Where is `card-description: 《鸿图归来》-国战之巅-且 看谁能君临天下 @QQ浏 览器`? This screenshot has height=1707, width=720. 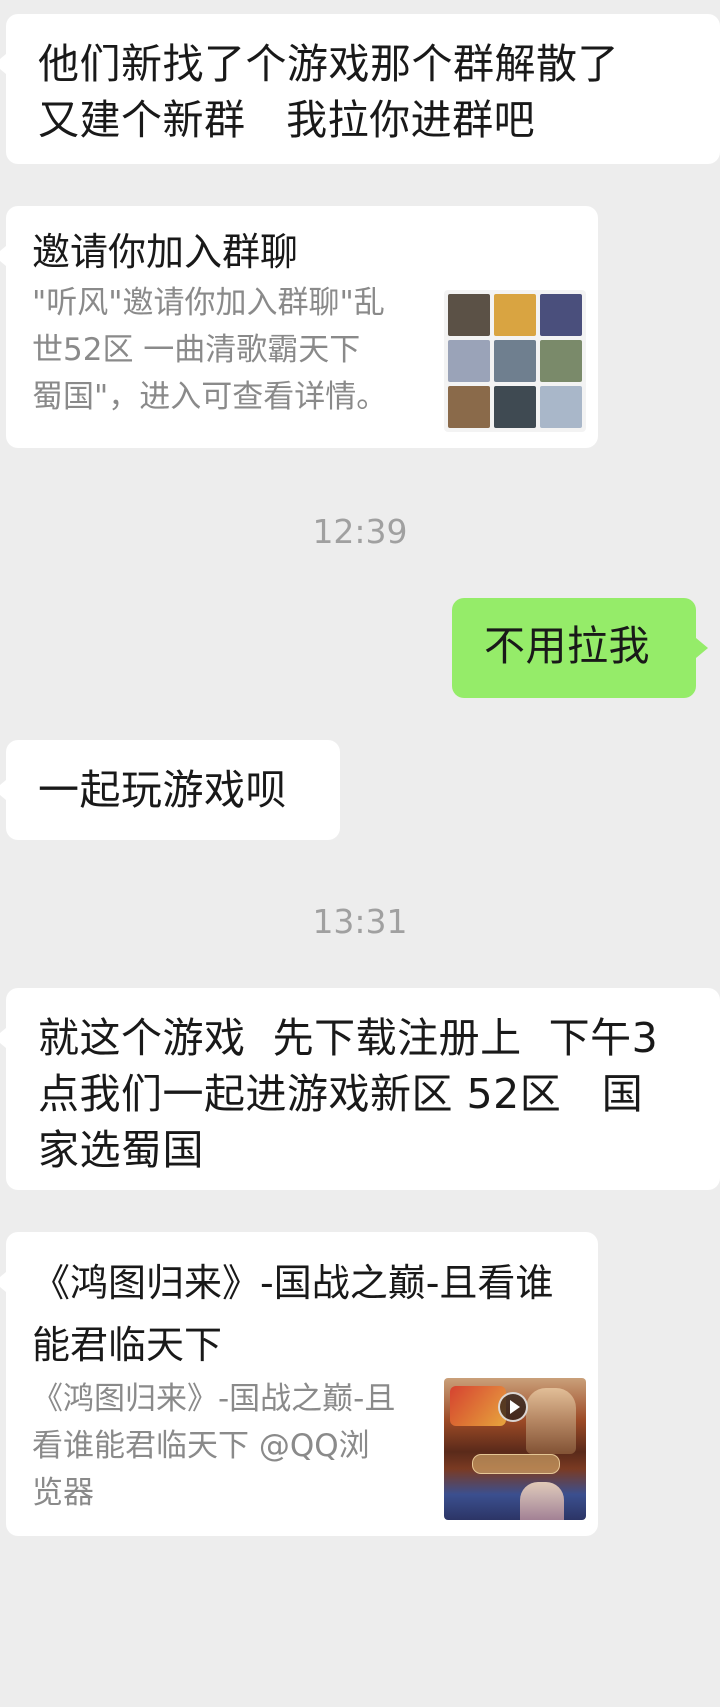
card-description: 《鸿图归来》-国战之巅-且 看谁能君临天下 @QQ浏 览器 is located at coordinates (214, 1446).